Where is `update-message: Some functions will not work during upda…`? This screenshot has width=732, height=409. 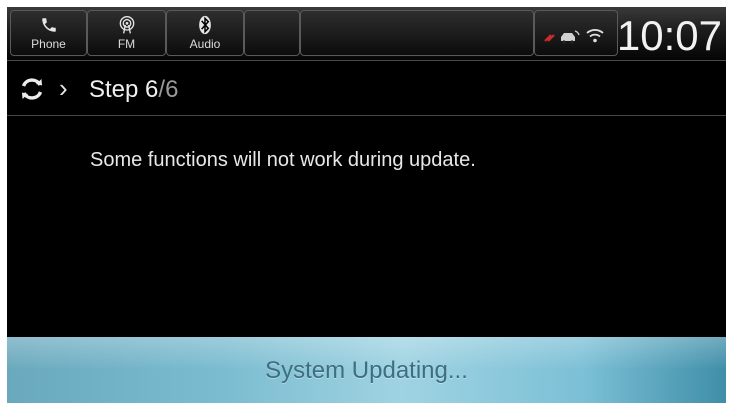
update-message: Some functions will not work during upda… is located at coordinates (283, 160).